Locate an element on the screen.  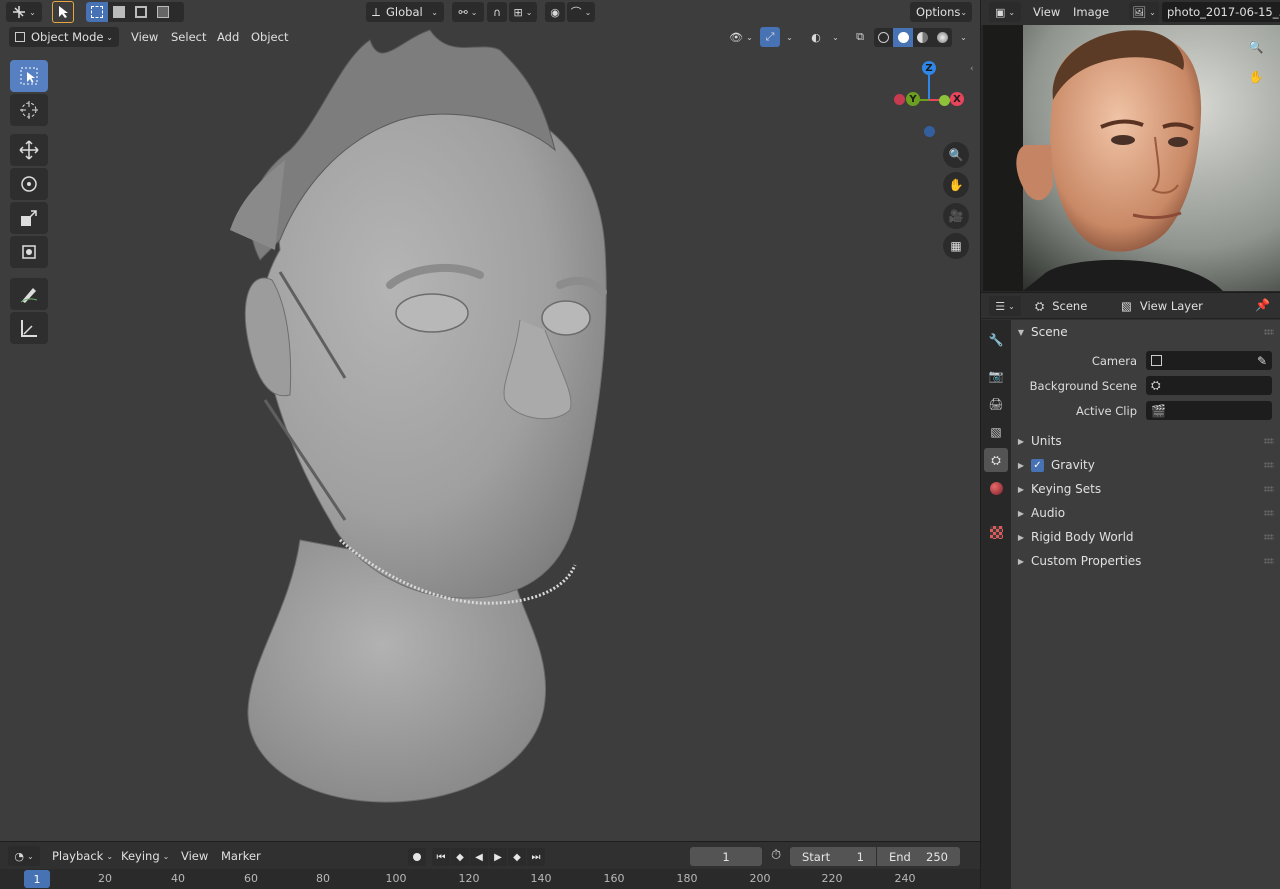
play-button: ▶ is located at coordinates (498, 857).